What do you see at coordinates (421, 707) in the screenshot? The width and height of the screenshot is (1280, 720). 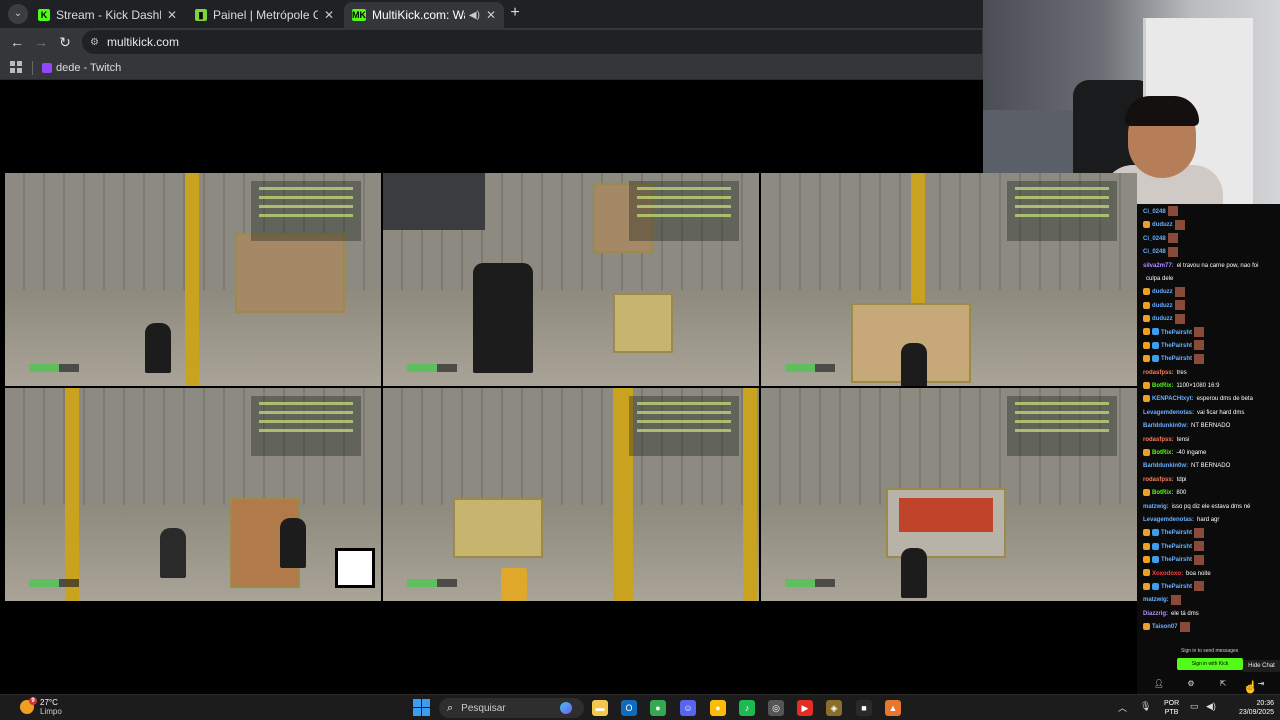 I see `windows-start-icon` at bounding box center [421, 707].